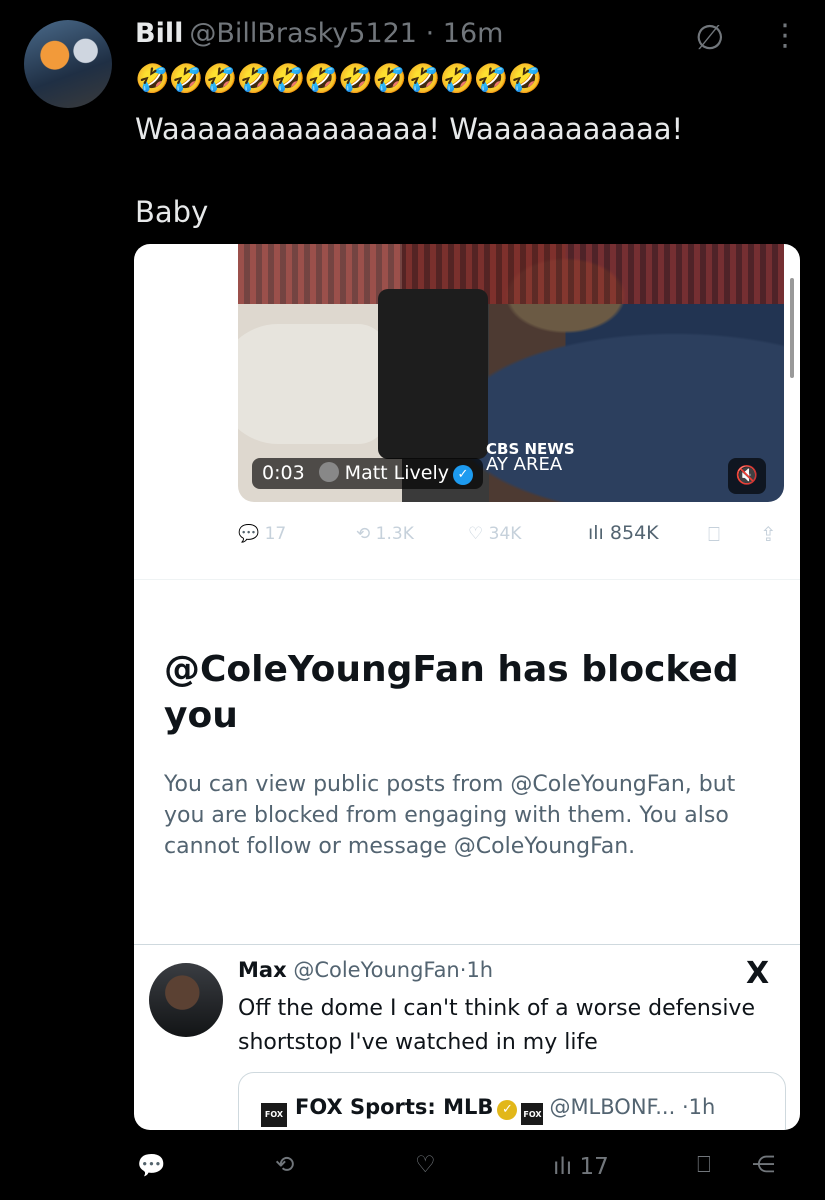 This screenshot has width=825, height=1200. I want to click on views-count: 17, so click(594, 1167).